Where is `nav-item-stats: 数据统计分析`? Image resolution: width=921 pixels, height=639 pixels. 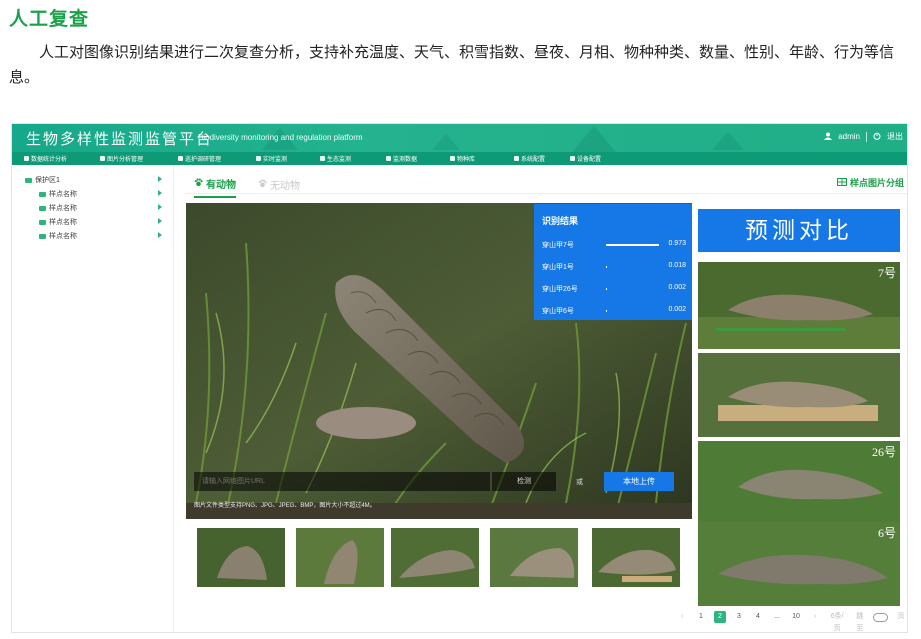
nav-item-stats: 数据统计分析 is located at coordinates (62, 158).